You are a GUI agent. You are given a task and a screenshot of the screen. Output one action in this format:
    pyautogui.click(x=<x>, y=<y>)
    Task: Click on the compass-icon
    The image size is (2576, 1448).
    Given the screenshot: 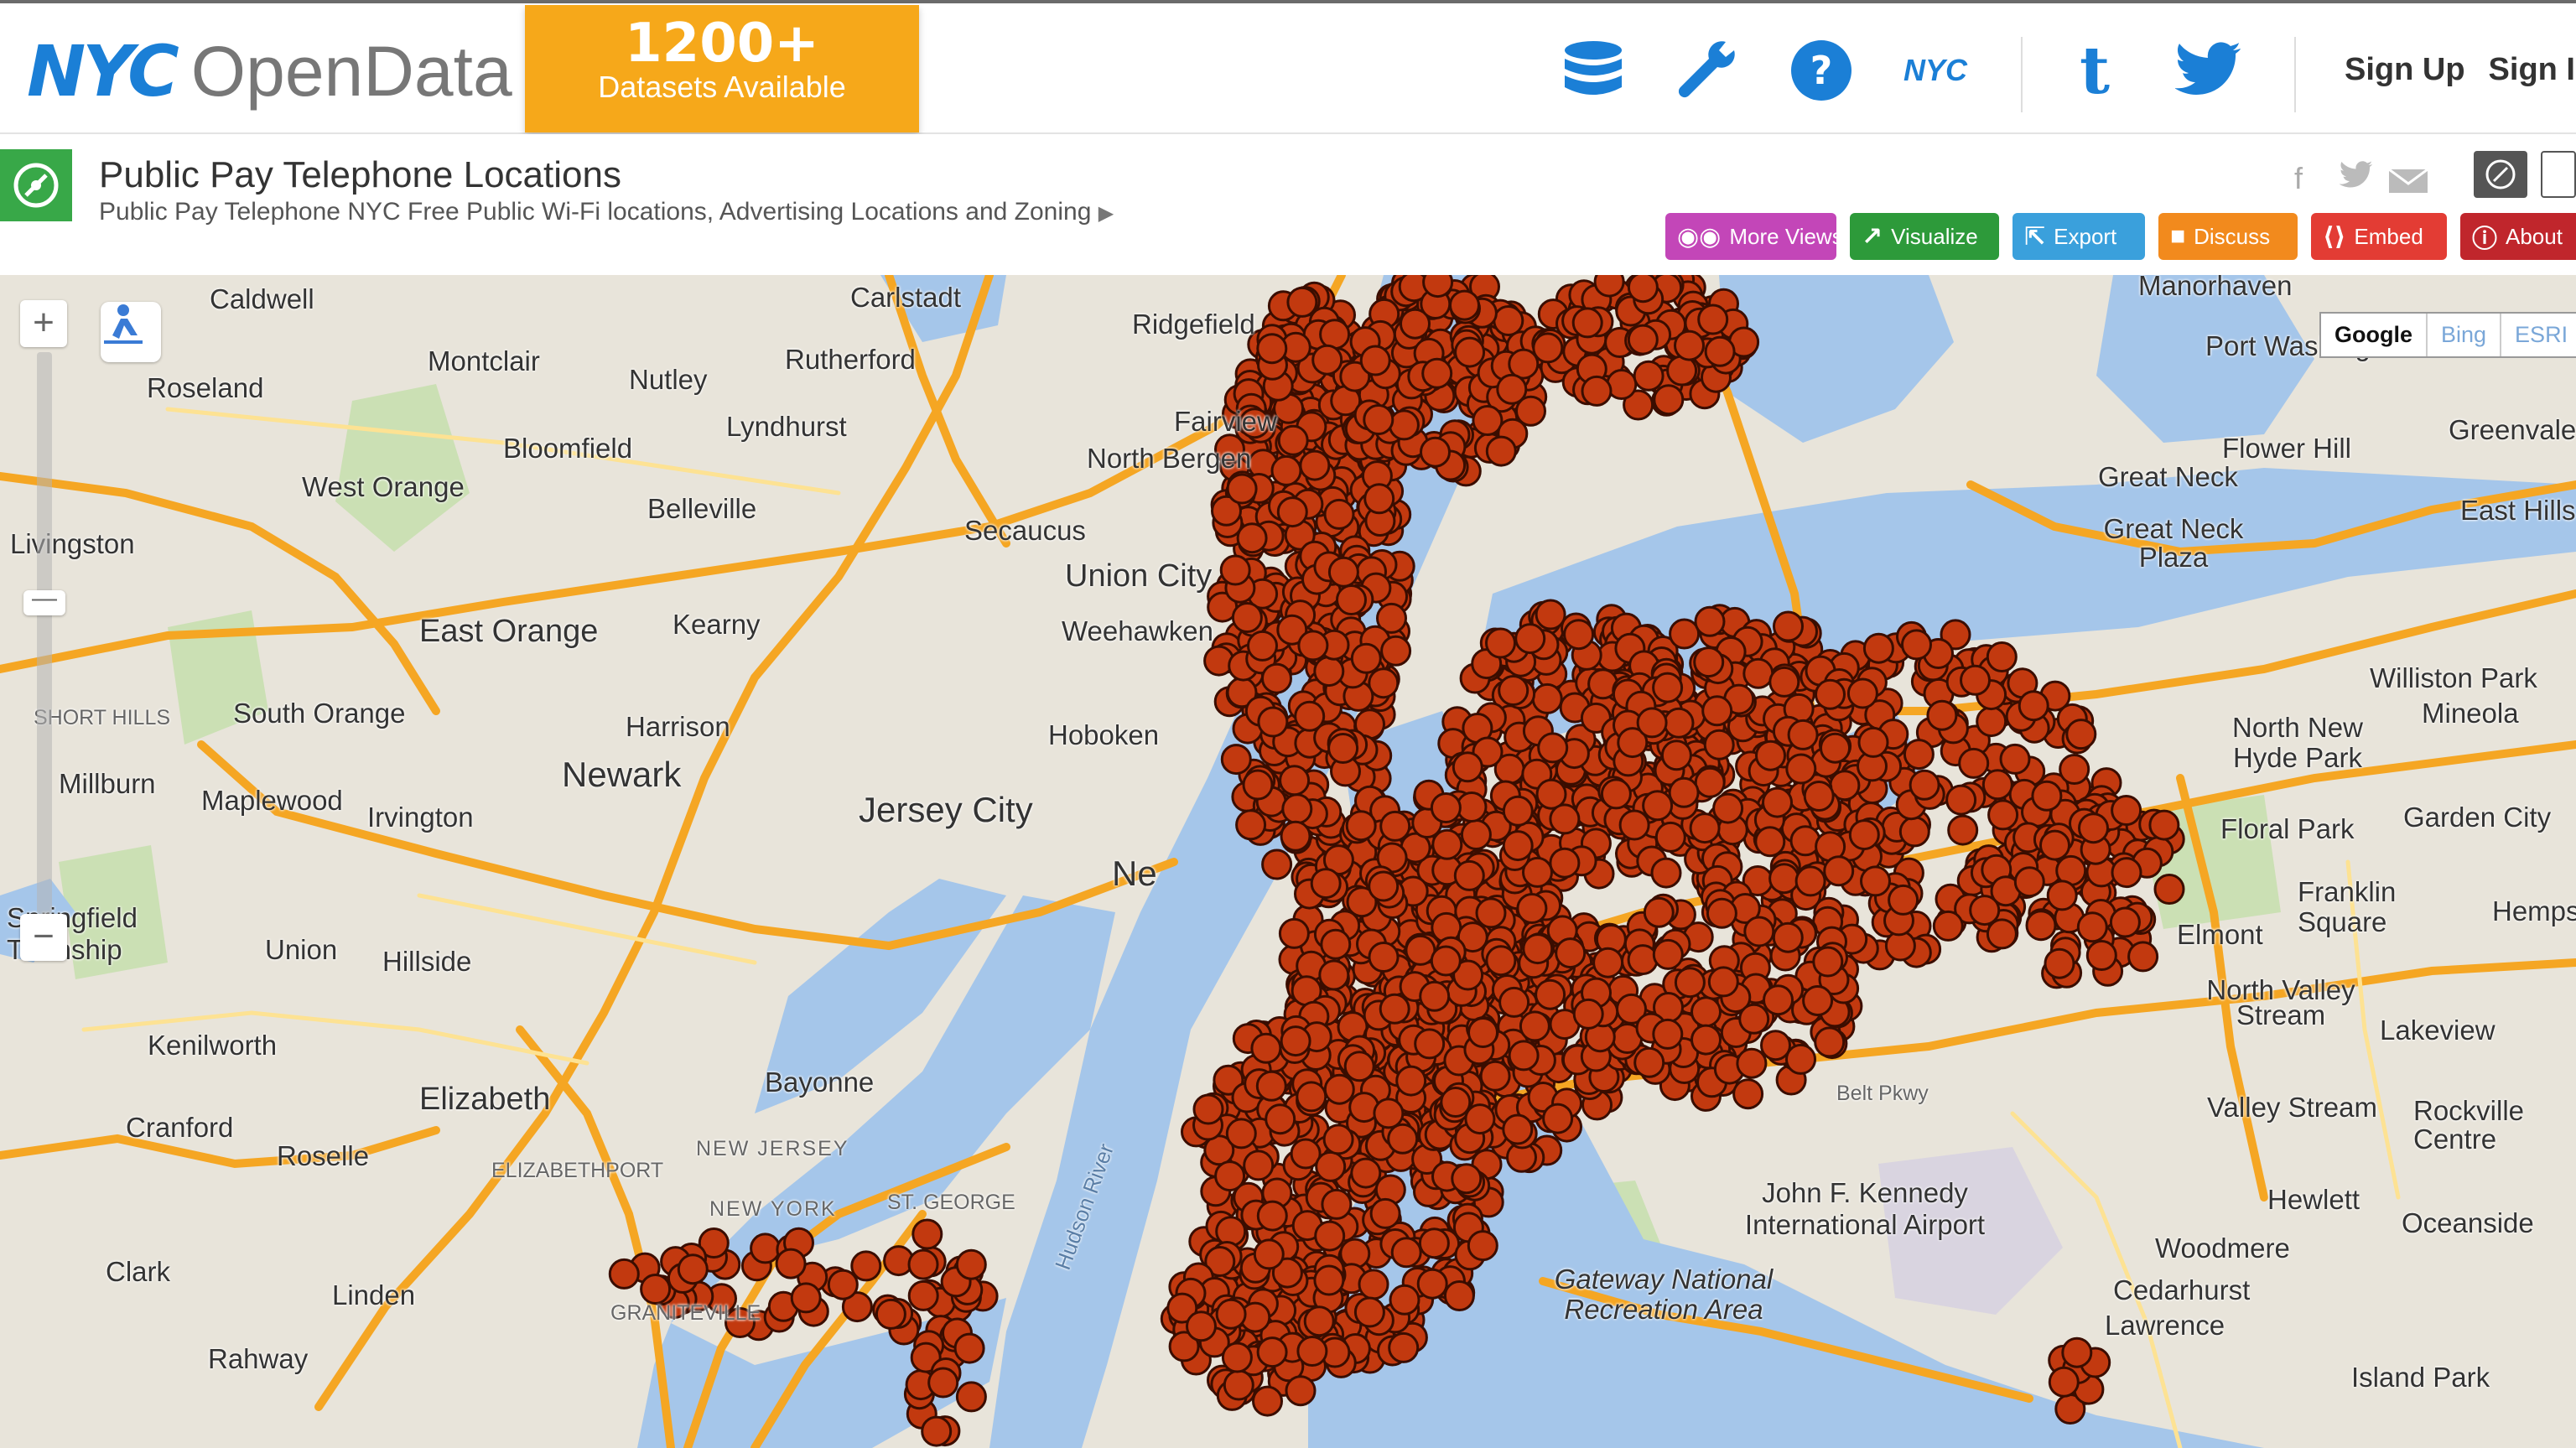 What is the action you would take?
    pyautogui.click(x=2500, y=174)
    